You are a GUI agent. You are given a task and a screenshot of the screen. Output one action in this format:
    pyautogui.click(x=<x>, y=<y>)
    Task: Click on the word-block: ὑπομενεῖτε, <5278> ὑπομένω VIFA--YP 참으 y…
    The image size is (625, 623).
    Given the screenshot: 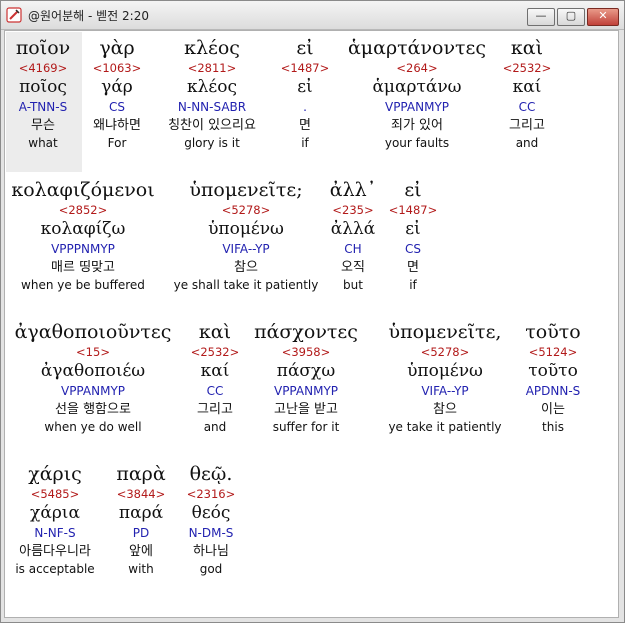 What is the action you would take?
    pyautogui.click(x=445, y=378)
    